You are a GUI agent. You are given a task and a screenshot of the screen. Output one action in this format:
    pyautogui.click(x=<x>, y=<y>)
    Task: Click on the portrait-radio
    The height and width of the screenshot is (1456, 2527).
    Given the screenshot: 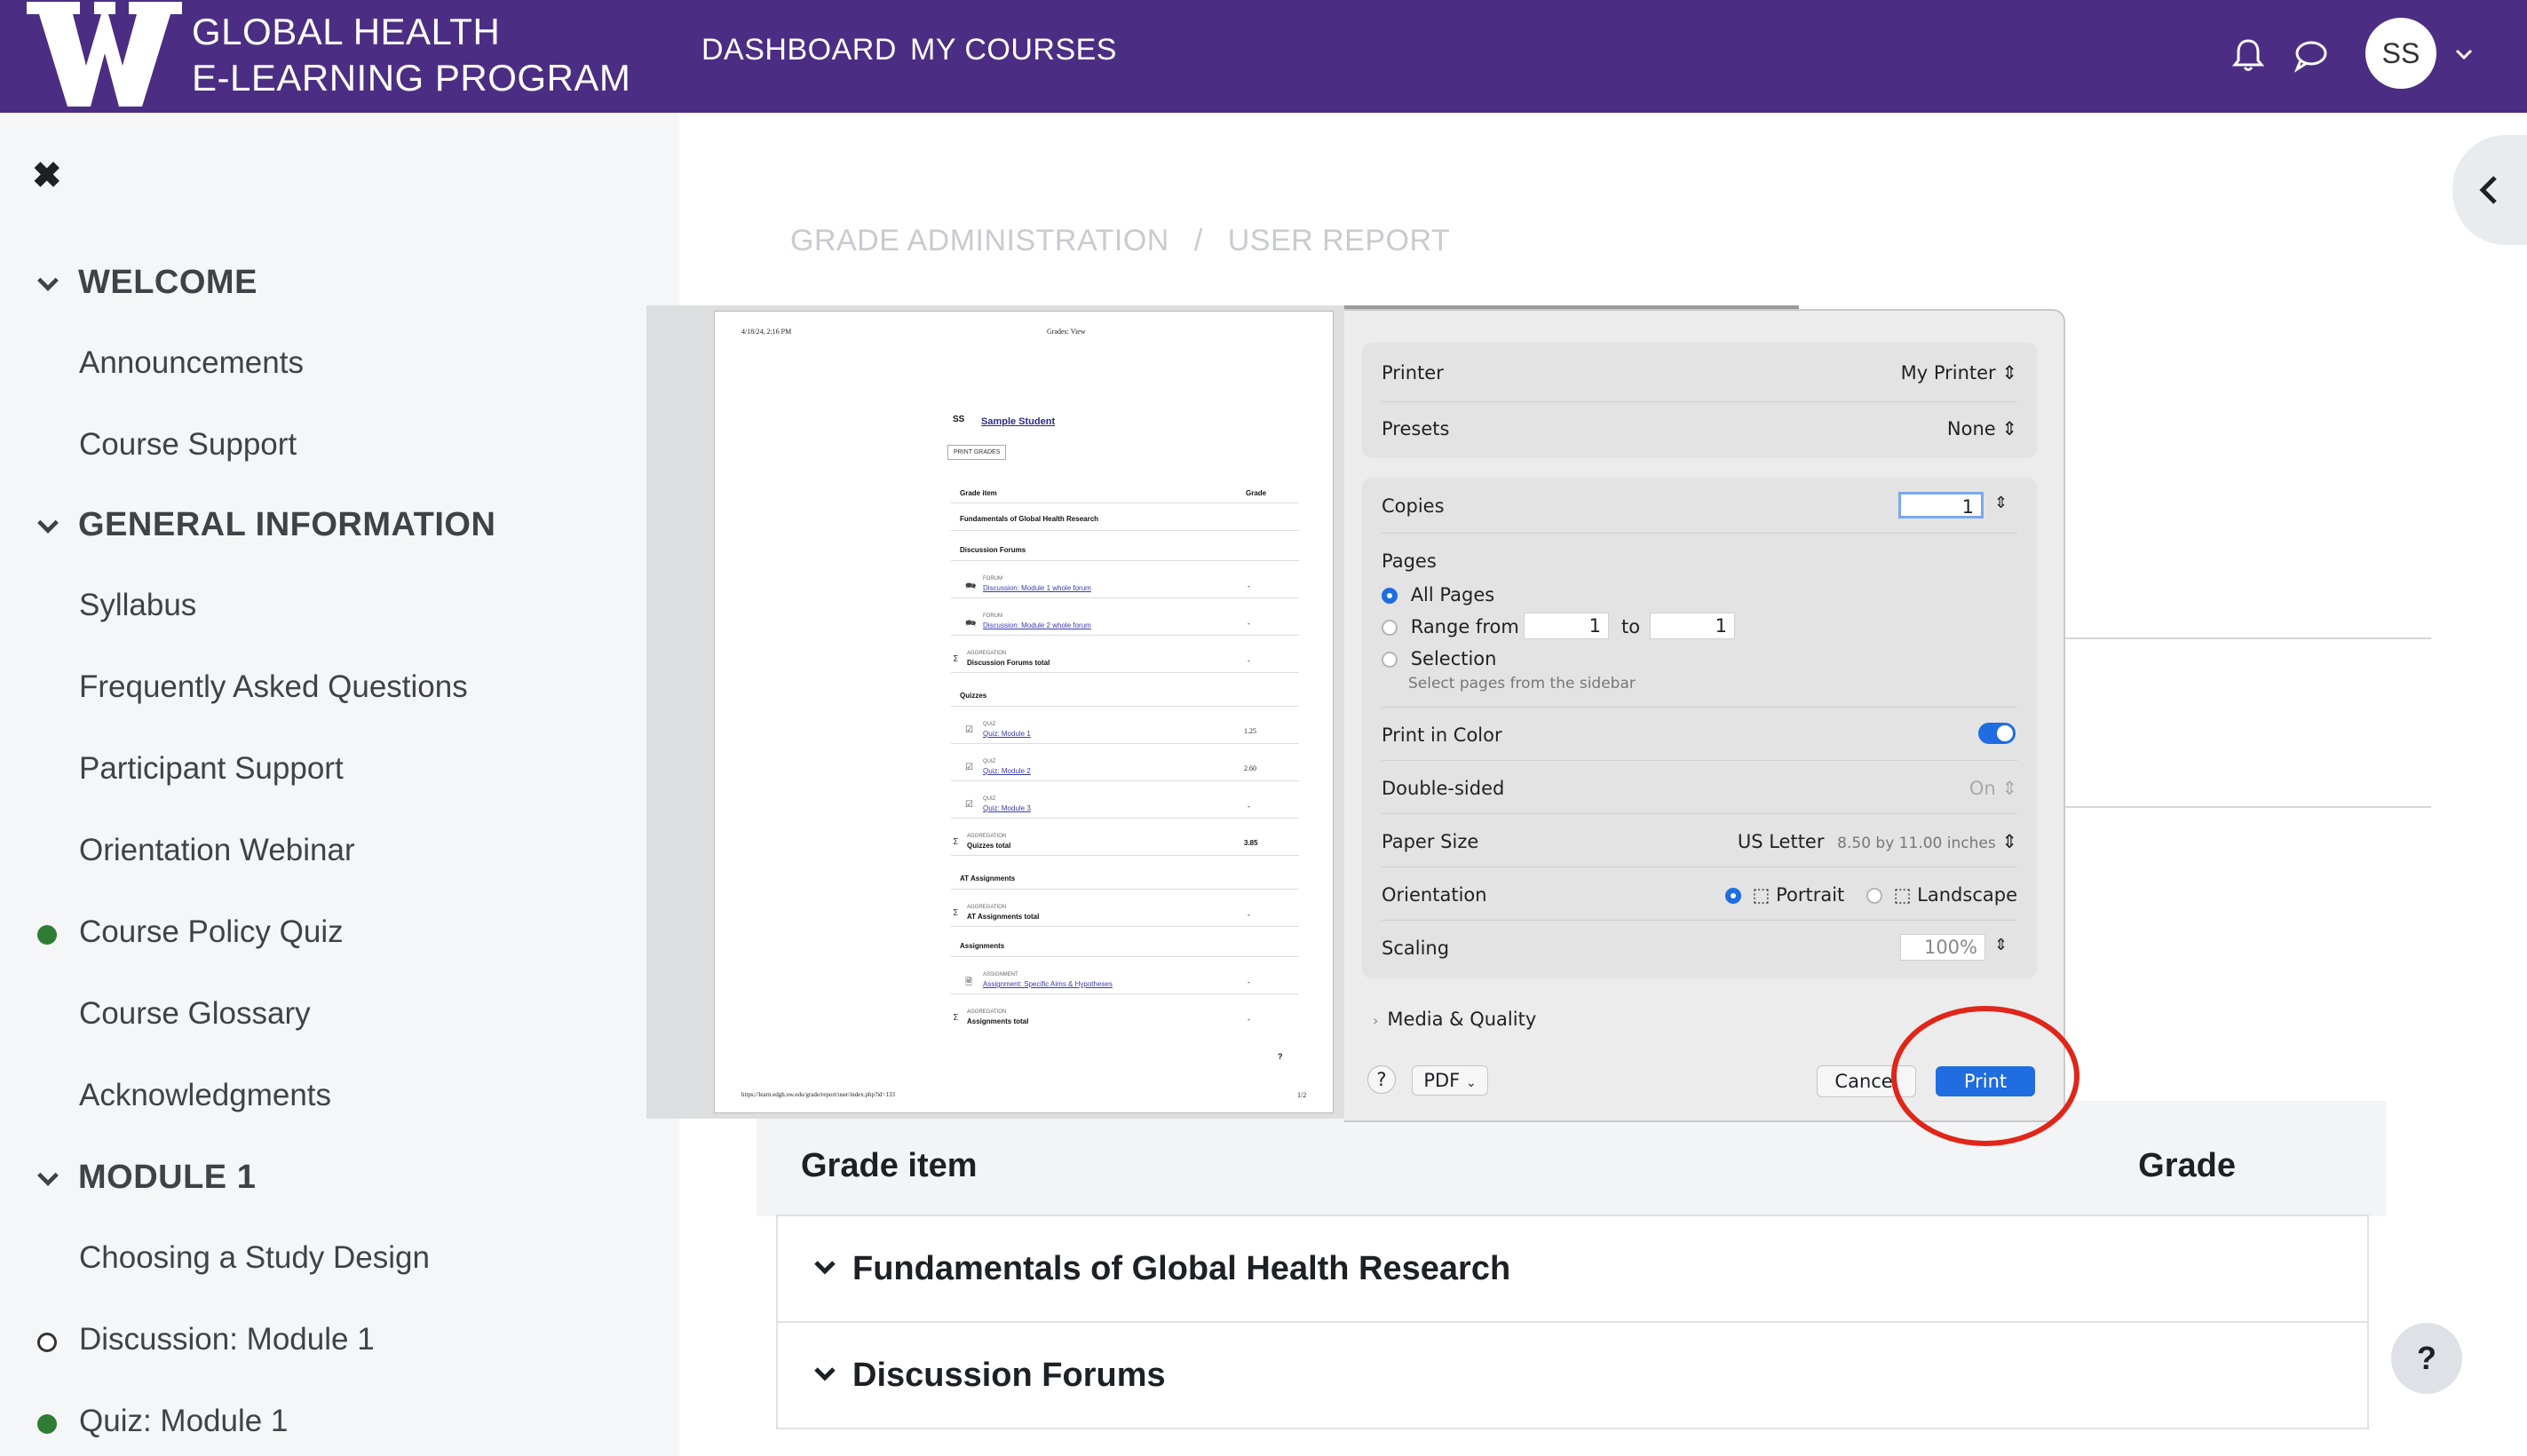 What is the action you would take?
    pyautogui.click(x=1732, y=896)
    